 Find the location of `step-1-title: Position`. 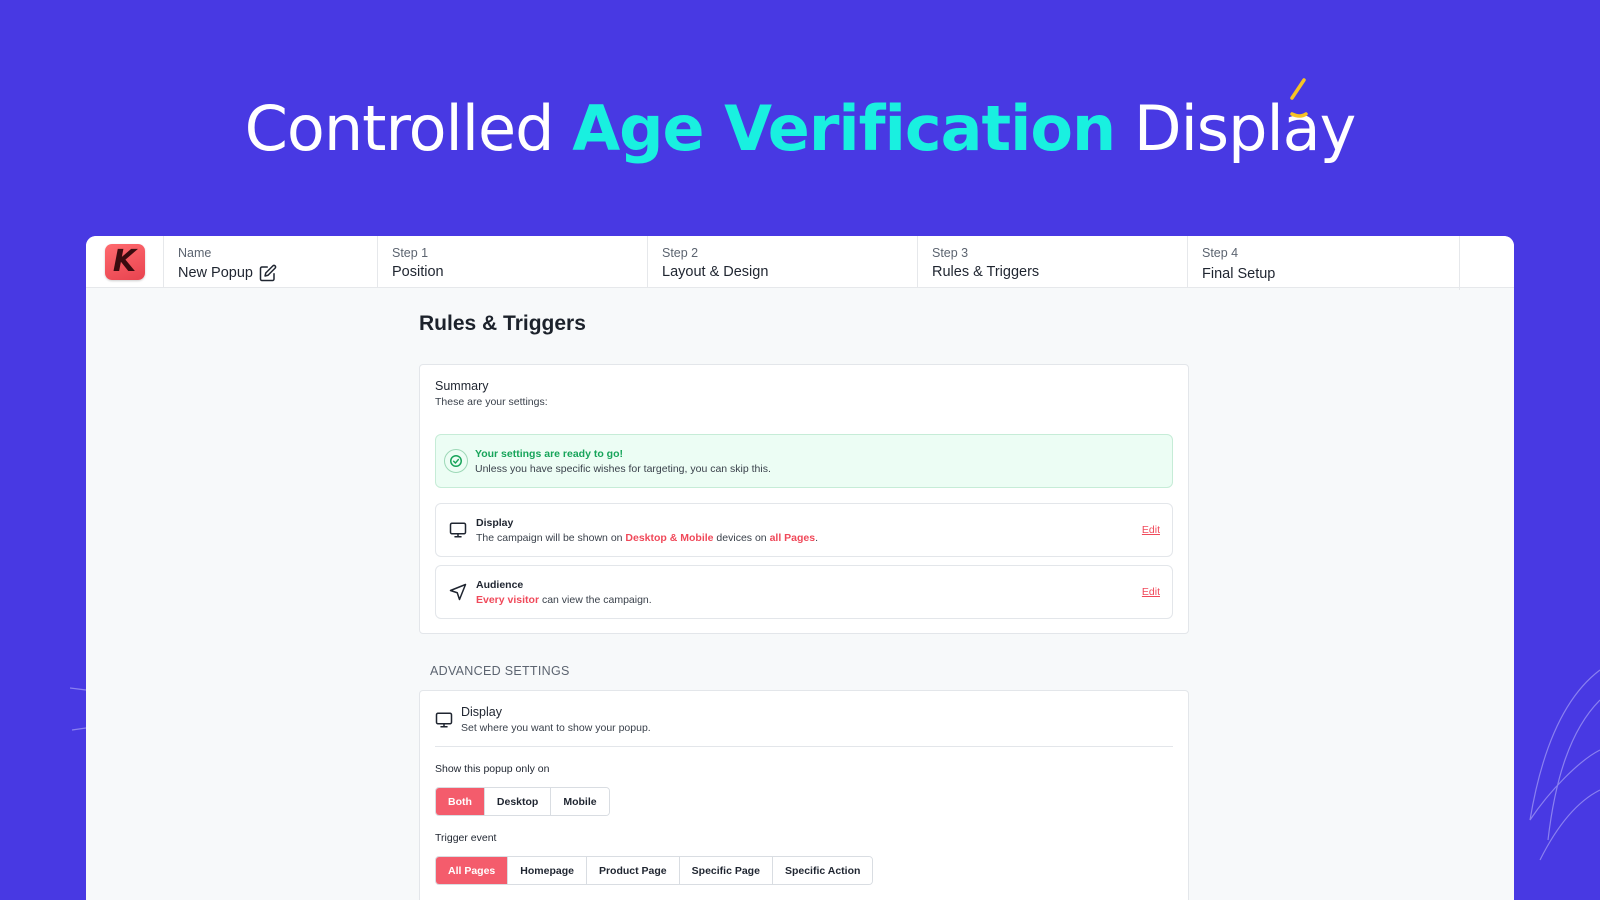

step-1-title: Position is located at coordinates (418, 272).